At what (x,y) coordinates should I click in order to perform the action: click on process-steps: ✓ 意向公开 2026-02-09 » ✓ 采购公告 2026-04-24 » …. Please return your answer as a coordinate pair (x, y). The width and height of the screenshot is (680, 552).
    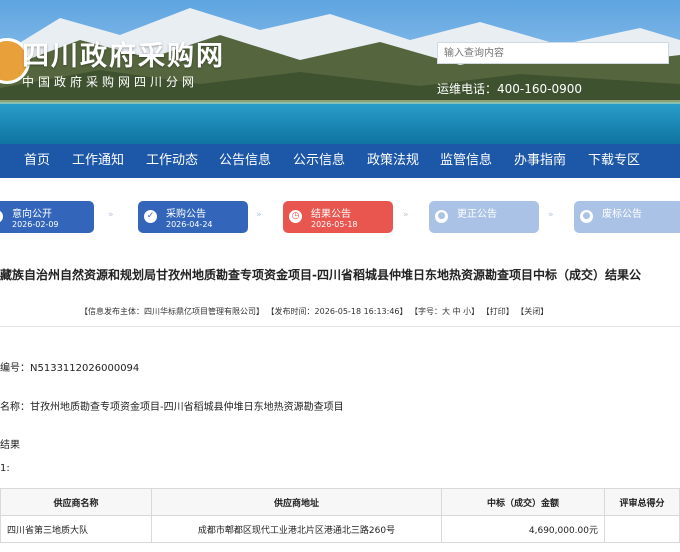
    Looking at the image, I should click on (340, 218).